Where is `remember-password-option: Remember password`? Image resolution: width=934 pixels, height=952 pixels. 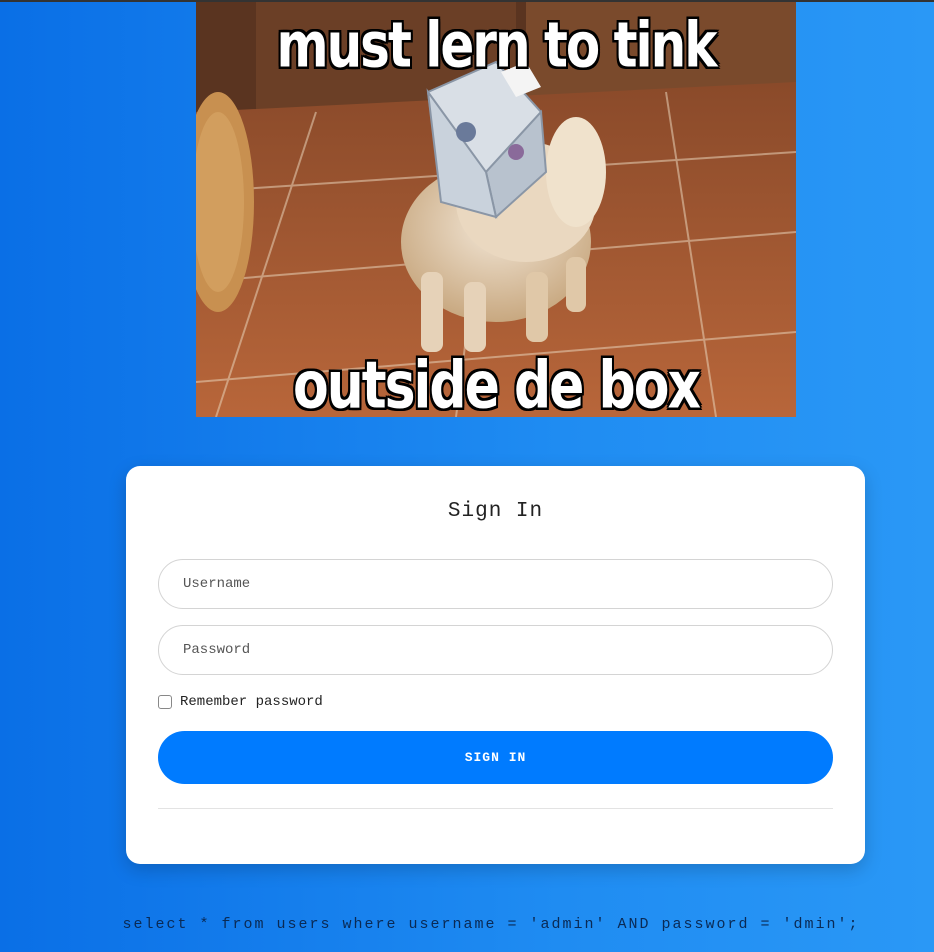
remember-password-option: Remember password is located at coordinates (240, 702).